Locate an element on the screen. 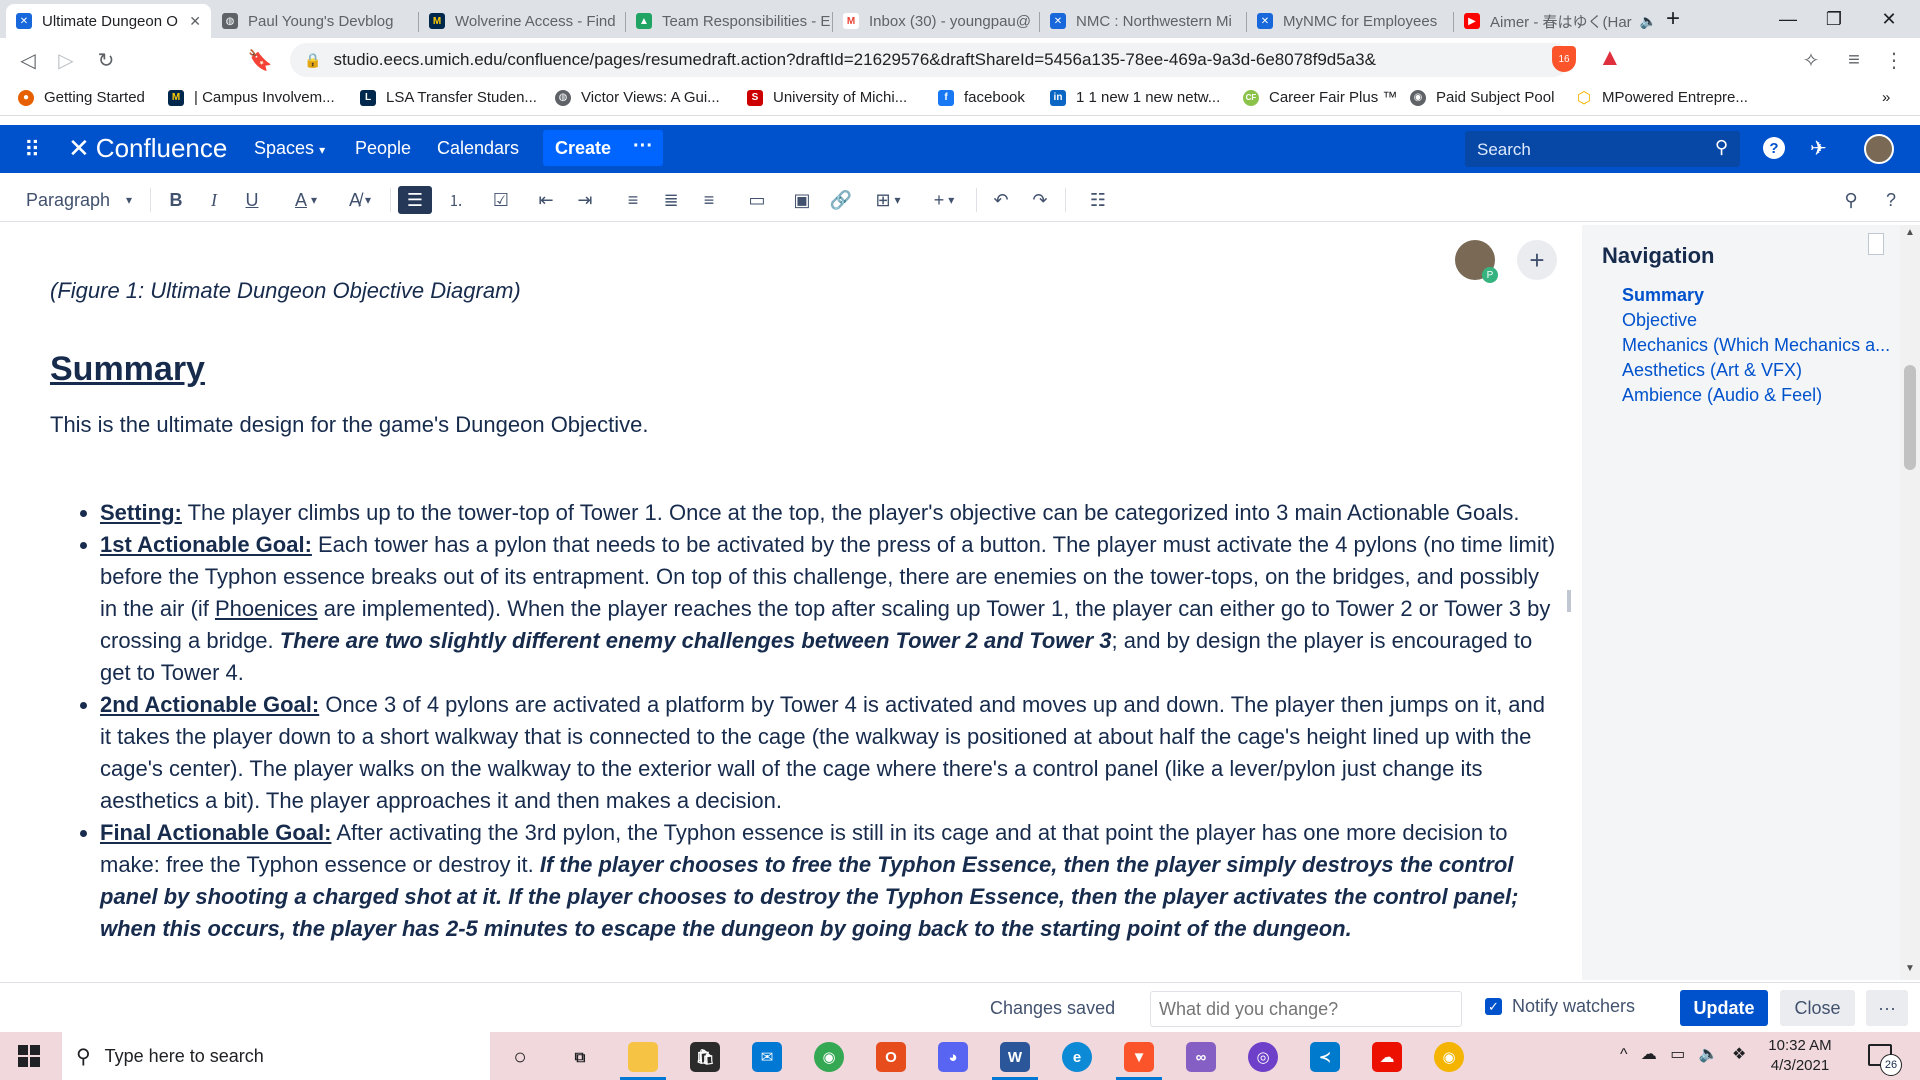  bookmark-paid-subject-pool: ◉ Paid Subject Pool is located at coordinates (1482, 97).